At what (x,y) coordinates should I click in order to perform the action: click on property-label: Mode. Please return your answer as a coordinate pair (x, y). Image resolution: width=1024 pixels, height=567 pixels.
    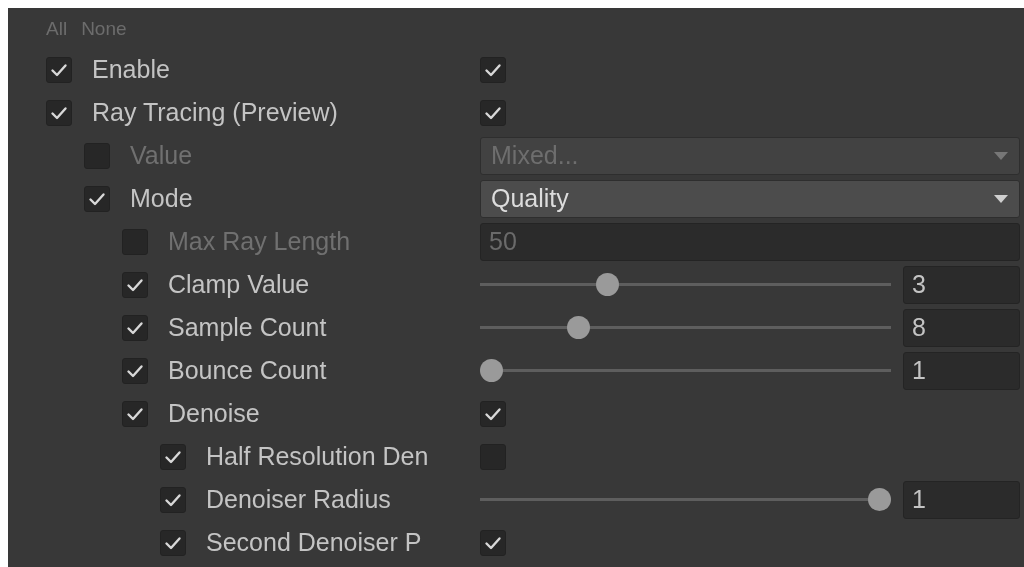
    Looking at the image, I should click on (161, 198).